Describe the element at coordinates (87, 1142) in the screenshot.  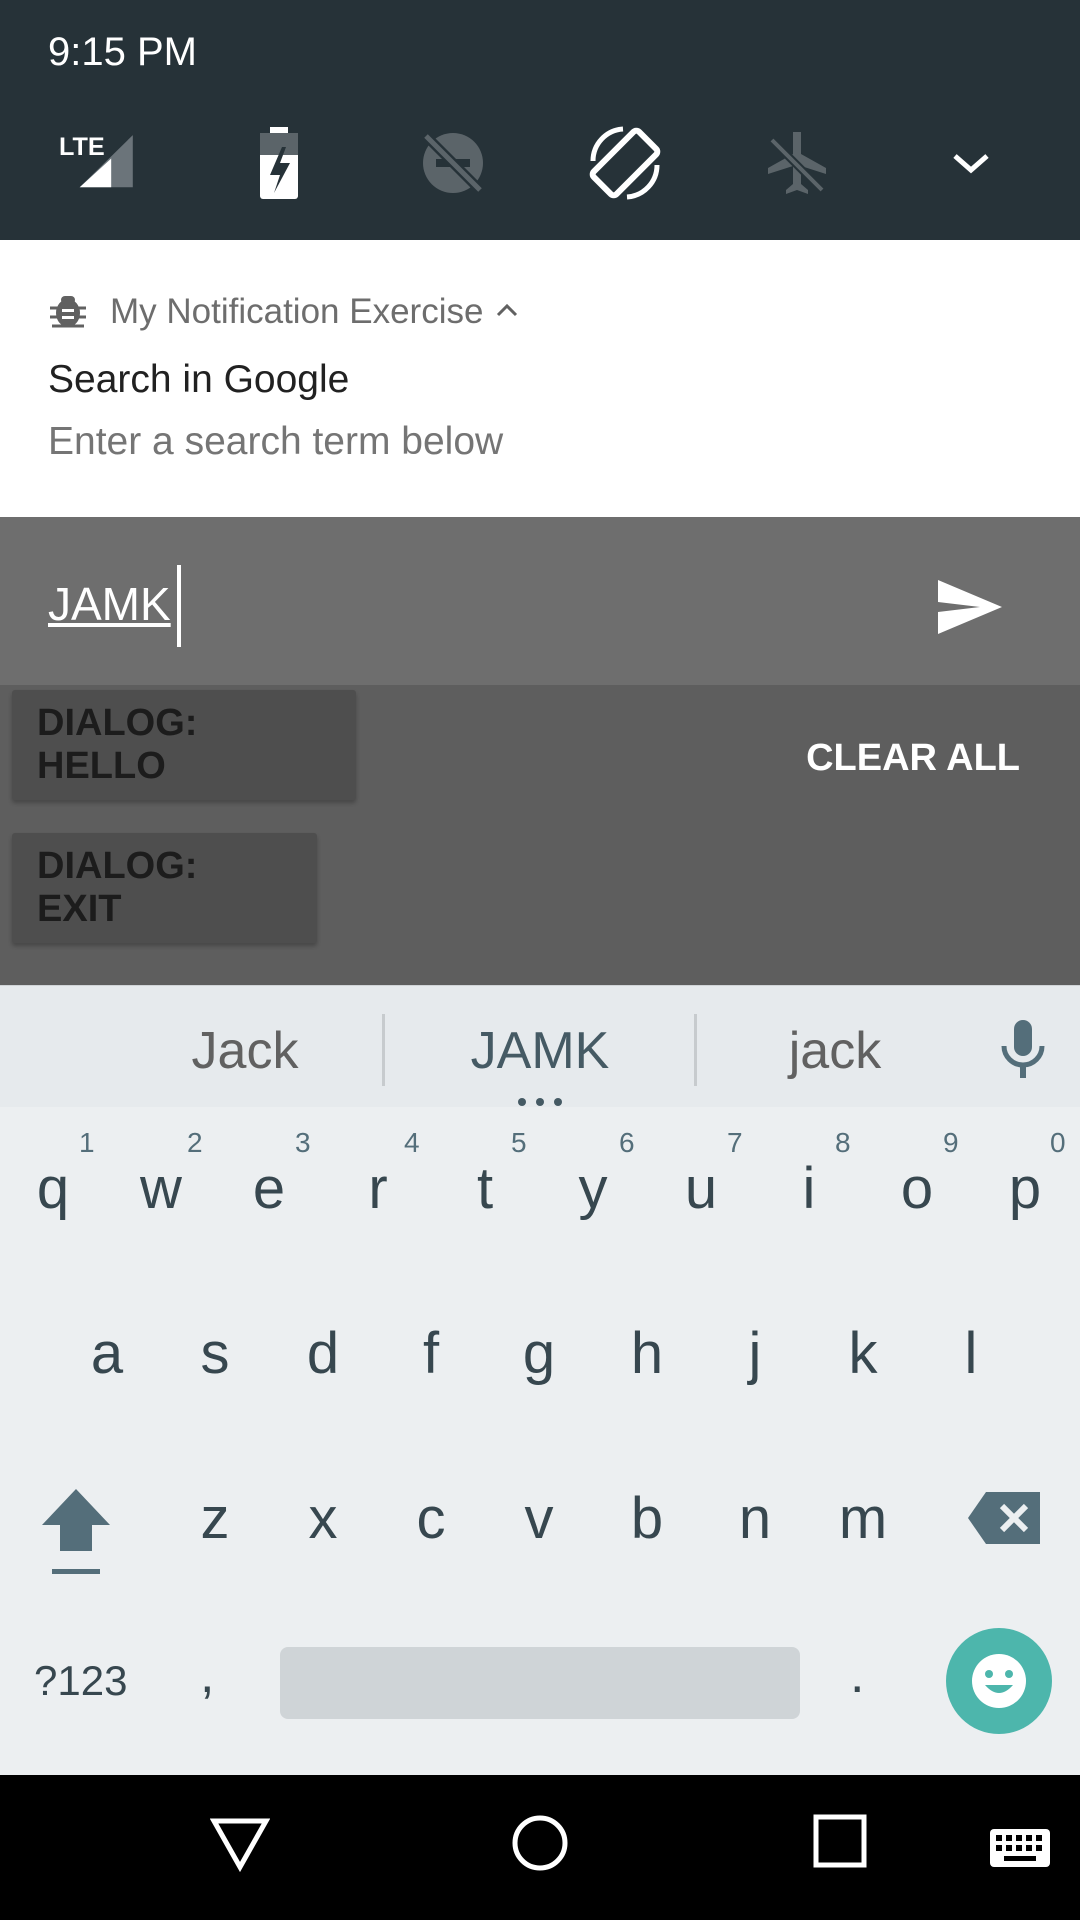
I see `key-hint: 1` at that location.